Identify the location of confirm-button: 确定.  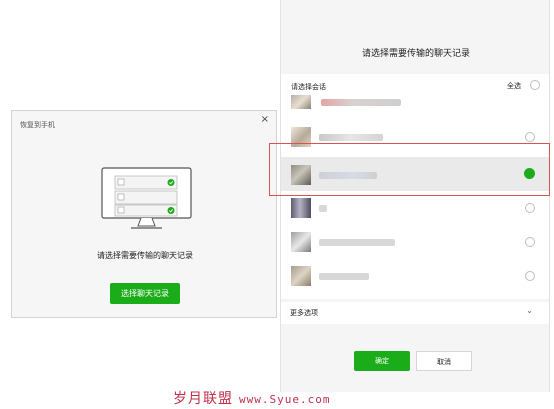
(382, 361).